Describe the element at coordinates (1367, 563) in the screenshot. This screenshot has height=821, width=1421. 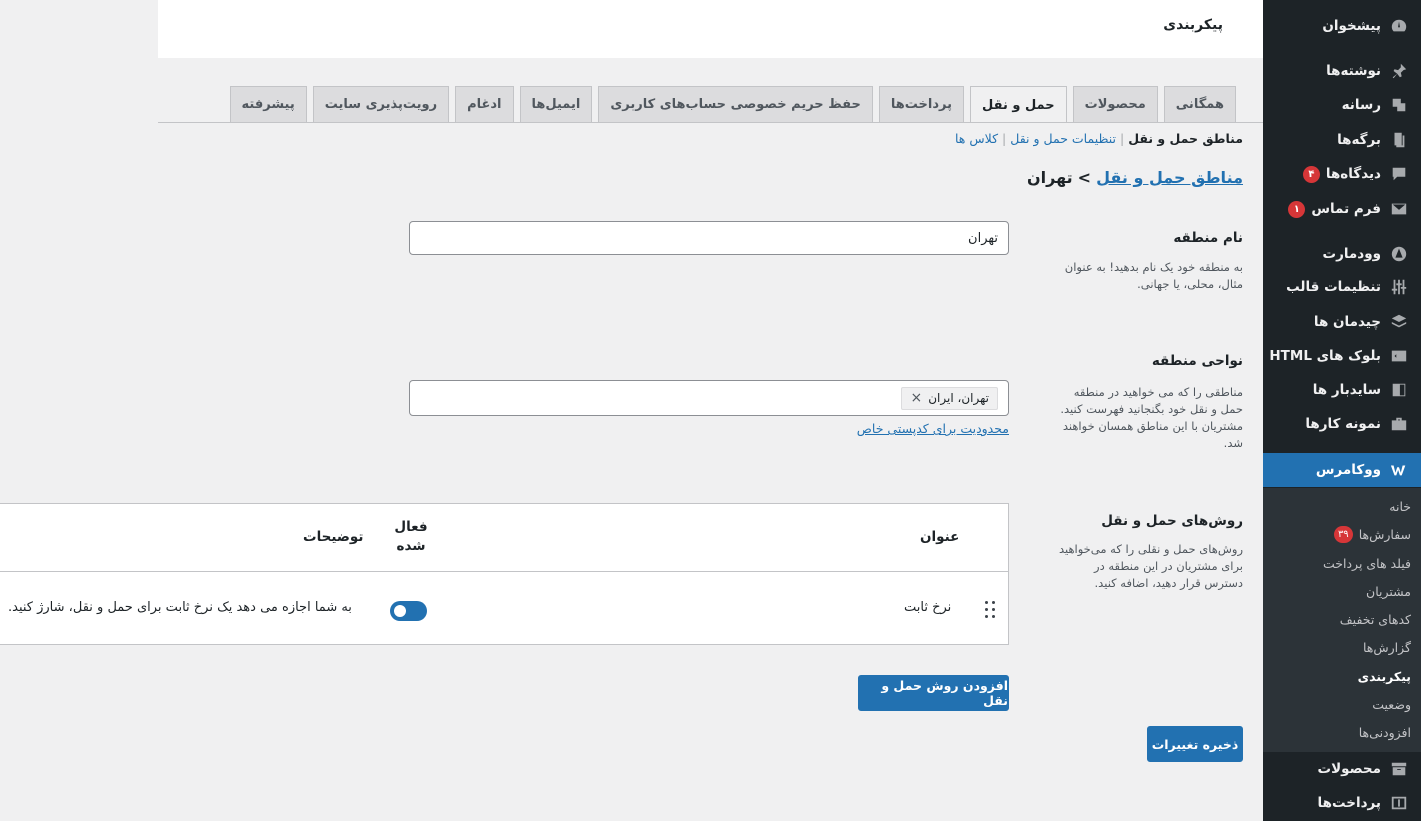
I see `submenu-item-label: فیلد های پرداخت` at that location.